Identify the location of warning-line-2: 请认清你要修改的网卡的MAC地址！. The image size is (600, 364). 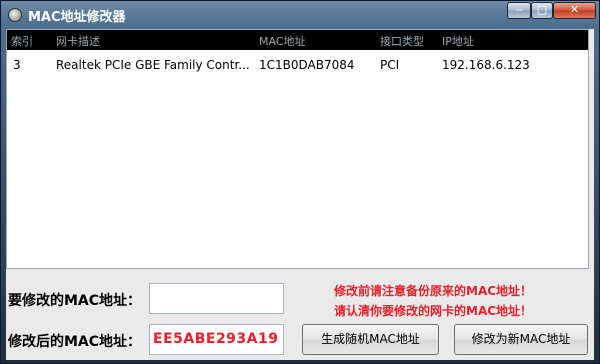
(433, 311).